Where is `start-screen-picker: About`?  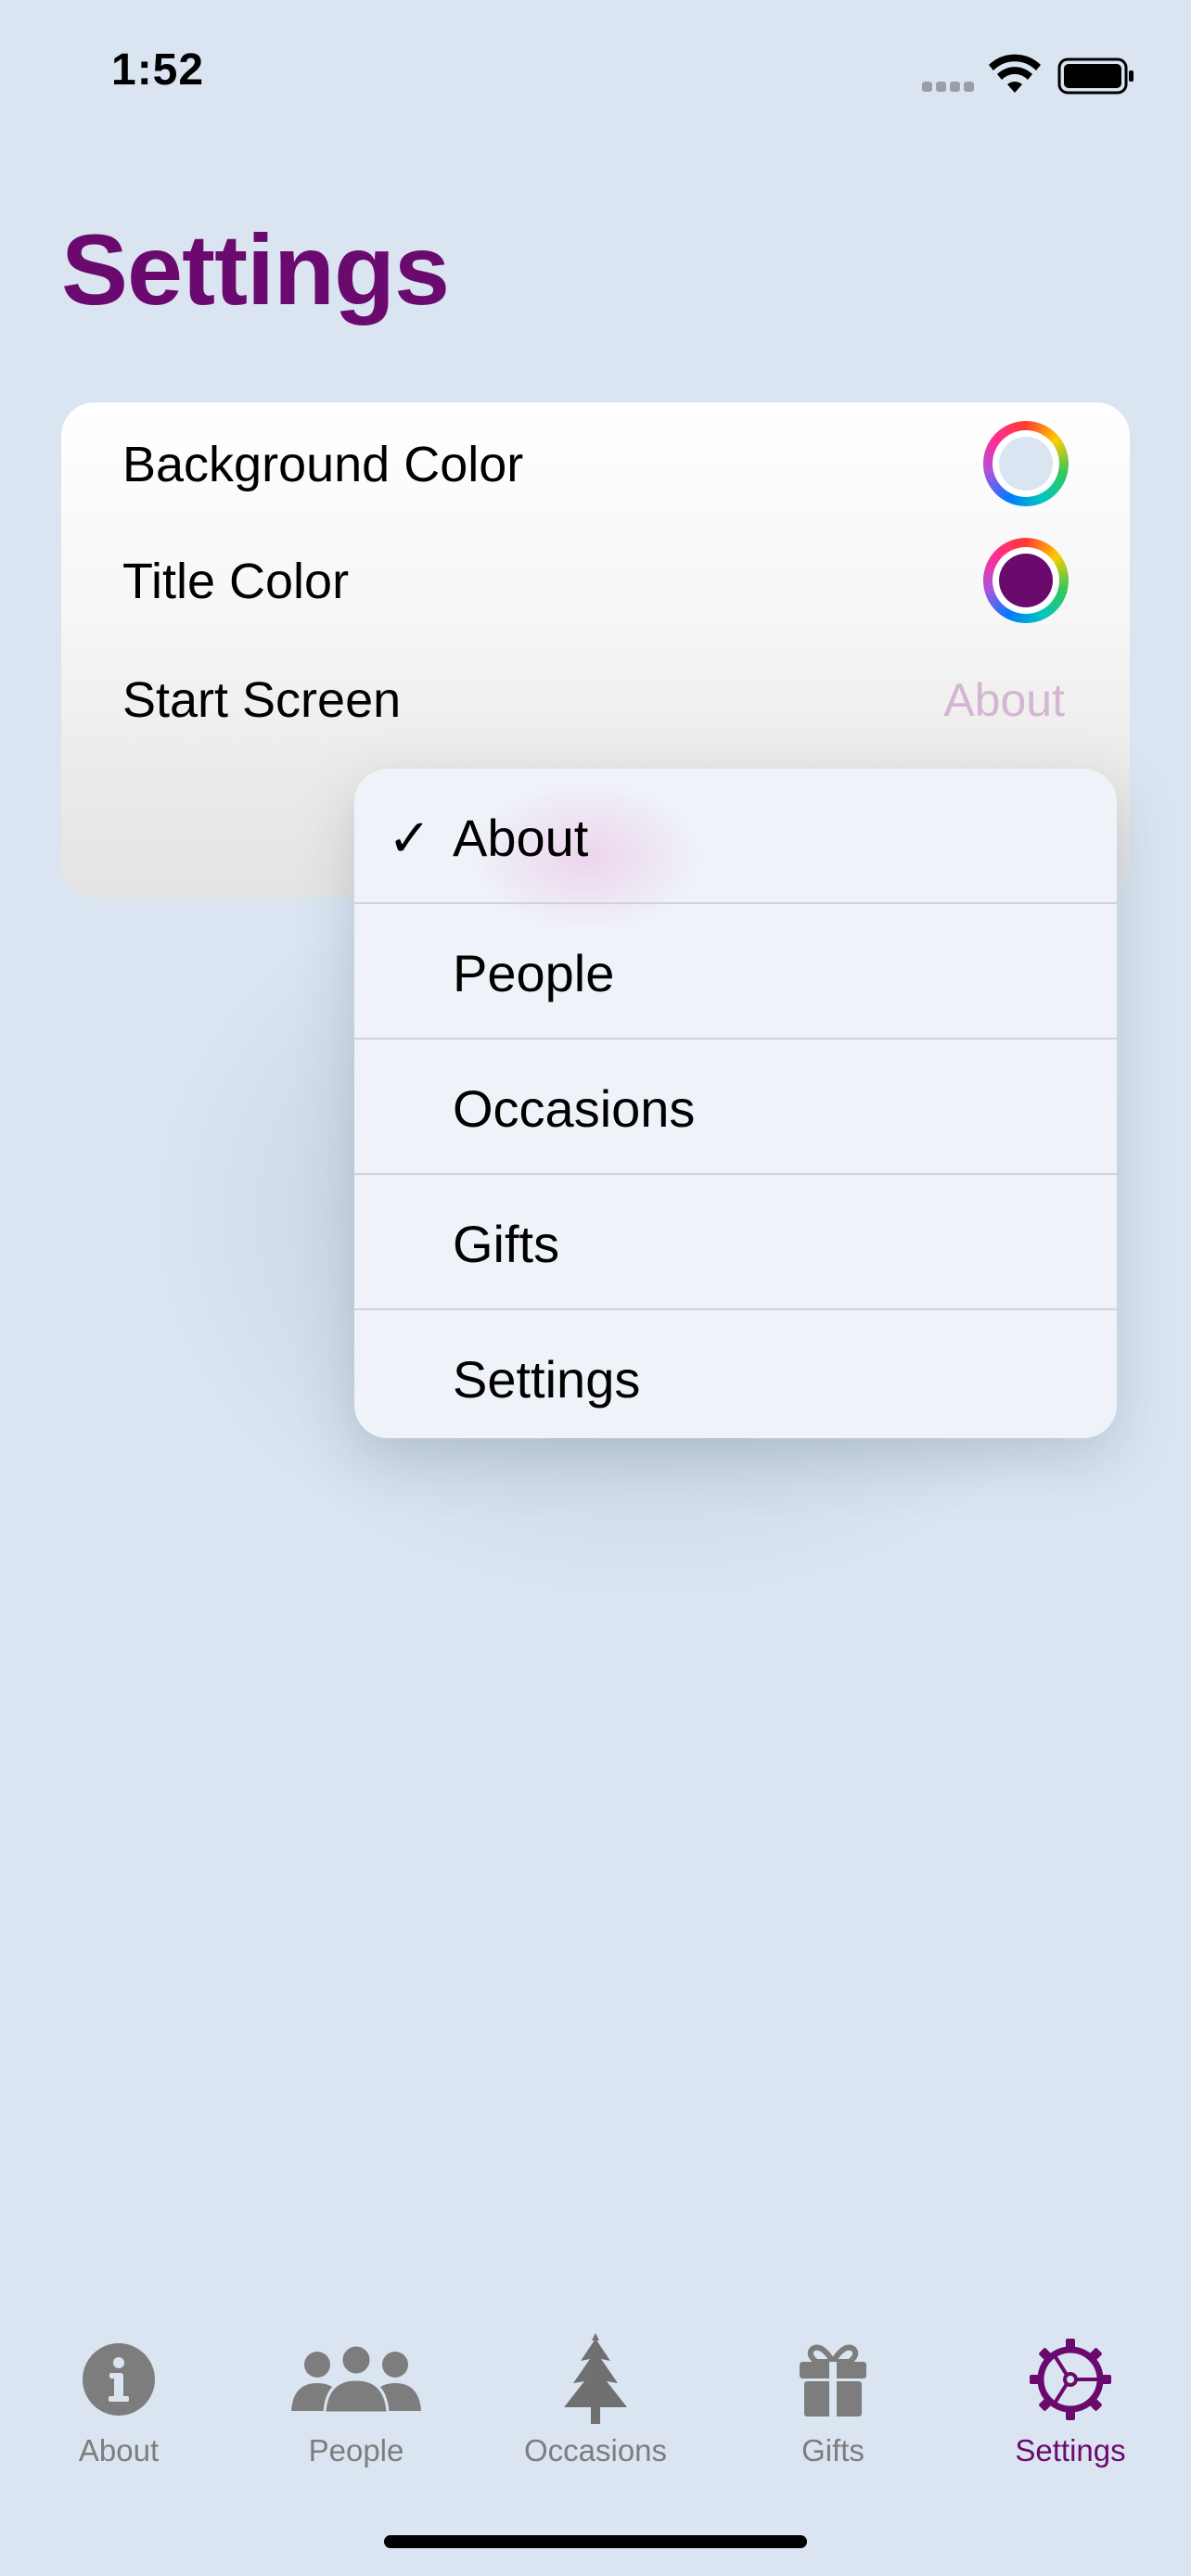
start-screen-picker: About is located at coordinates (1004, 700).